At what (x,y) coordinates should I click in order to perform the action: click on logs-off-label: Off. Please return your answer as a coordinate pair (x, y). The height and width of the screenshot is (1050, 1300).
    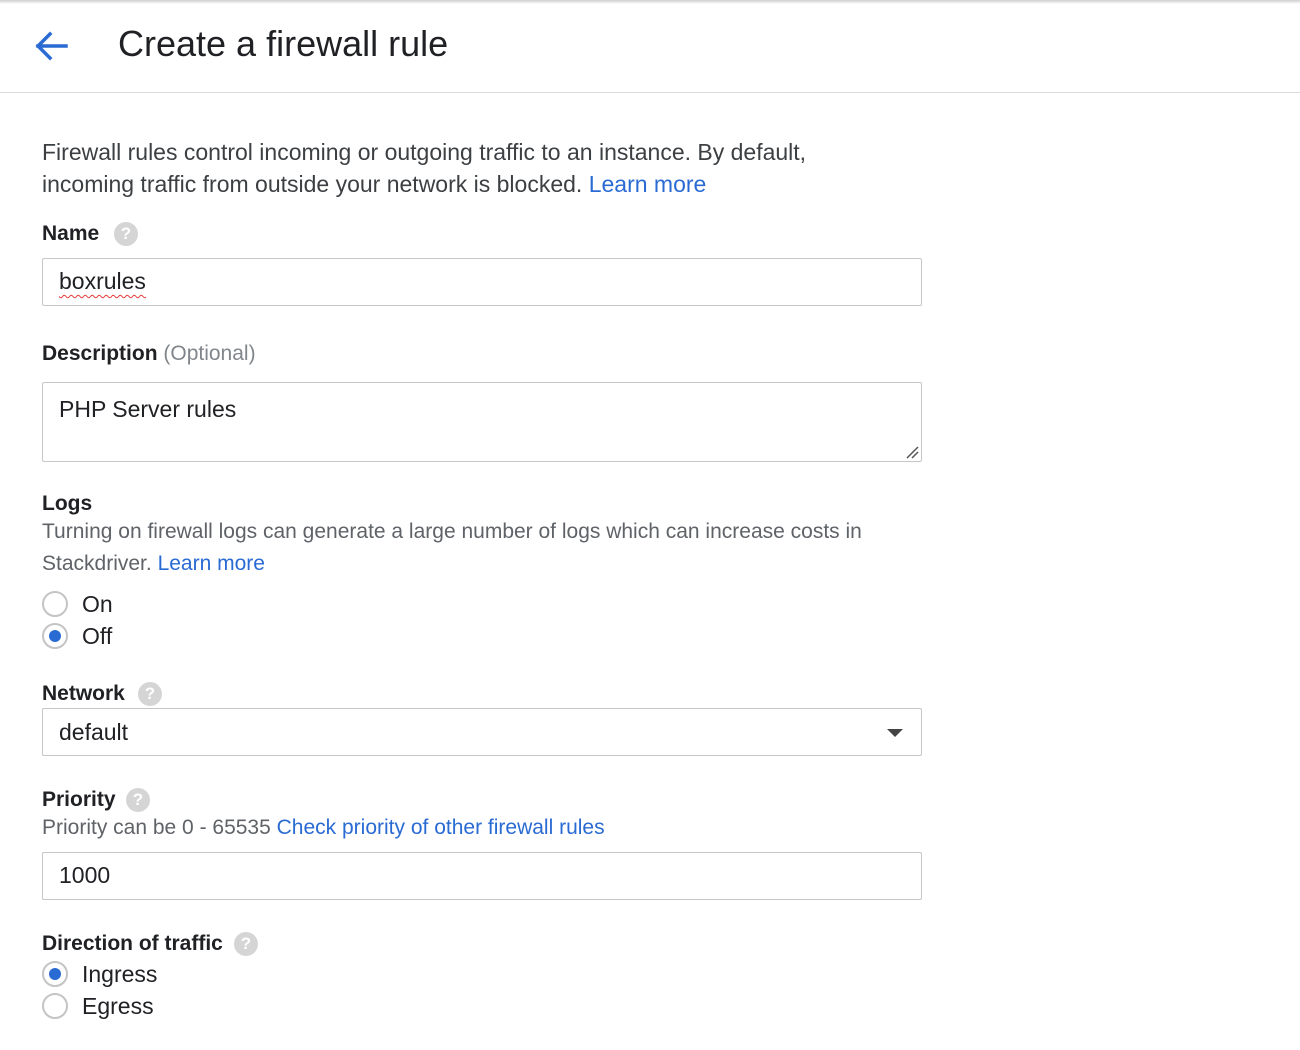
    Looking at the image, I should click on (97, 636).